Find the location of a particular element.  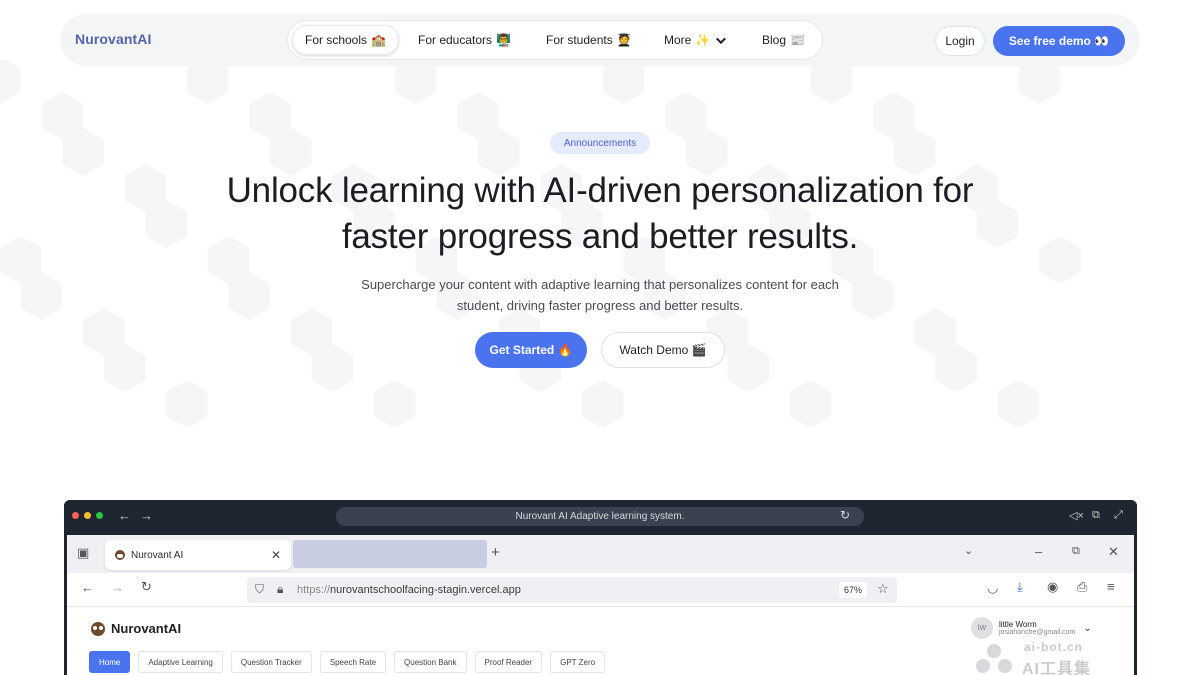

preview-window-title: Nurovant AI Adaptive learning system. is located at coordinates (600, 516).